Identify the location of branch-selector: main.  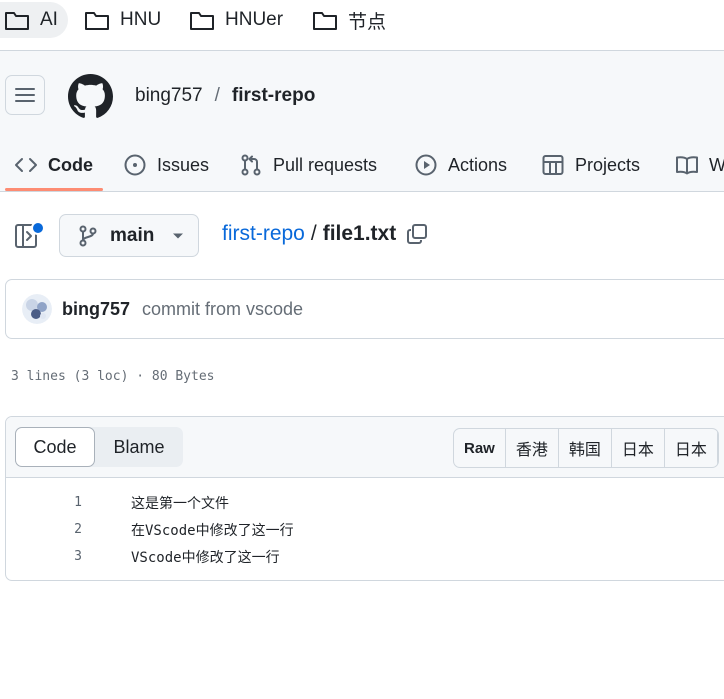
(129, 235).